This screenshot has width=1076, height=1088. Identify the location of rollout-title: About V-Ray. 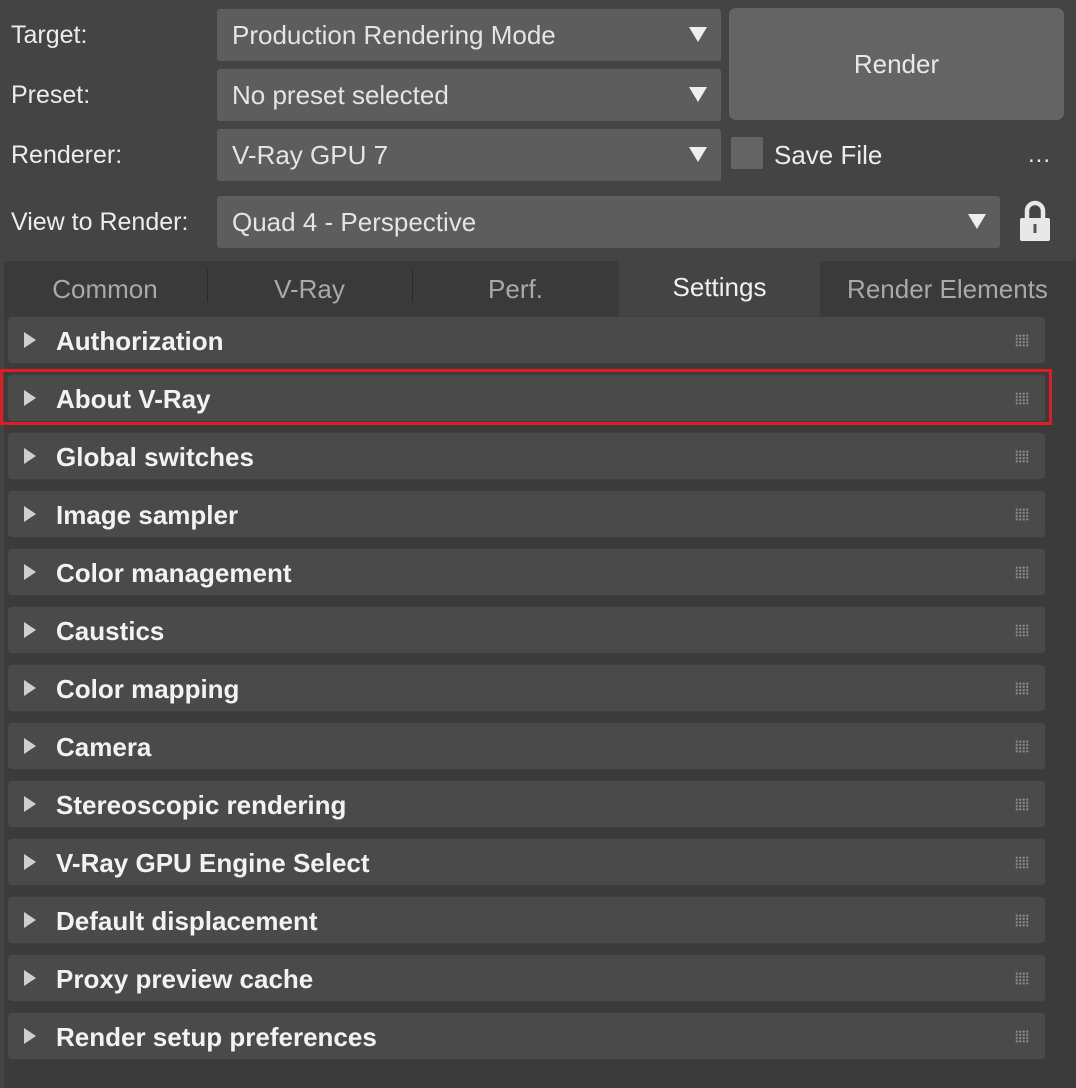
(133, 399).